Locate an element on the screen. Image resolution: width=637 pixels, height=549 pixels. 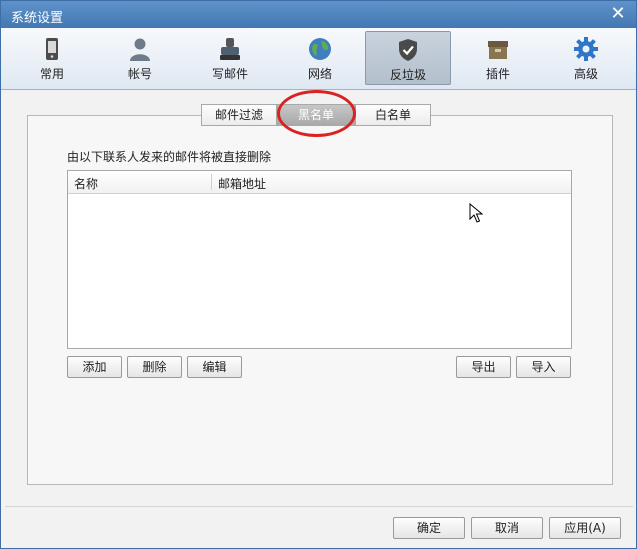
toolbar-item-account: 帐号 is located at coordinates (140, 58).